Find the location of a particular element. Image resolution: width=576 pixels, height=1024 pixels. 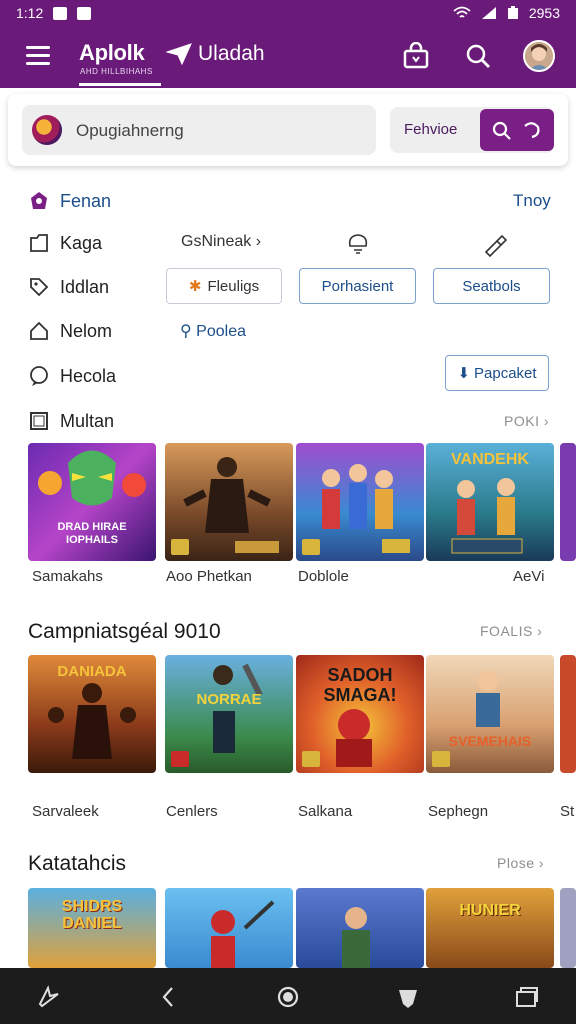

poster-title: SHIDRS DANIEL is located at coordinates (92, 915).